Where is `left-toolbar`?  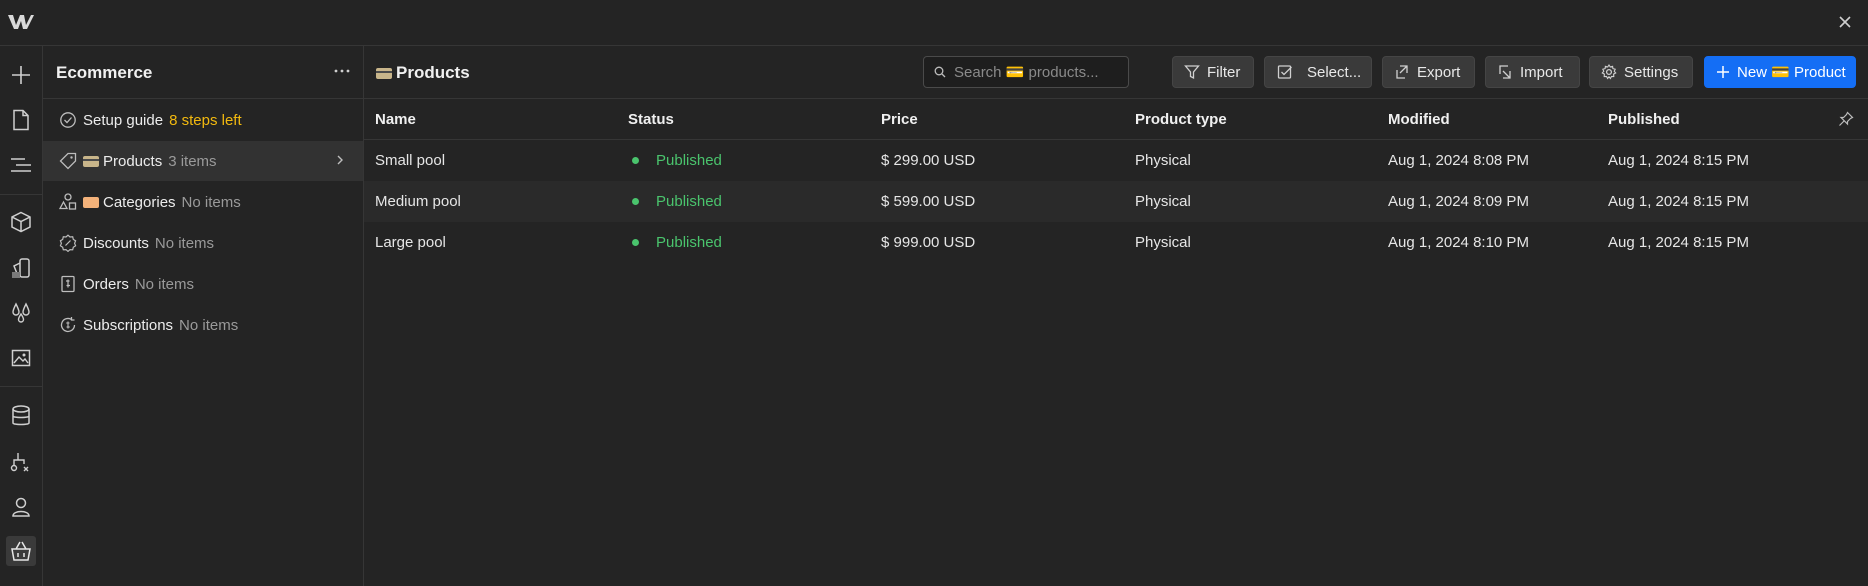 left-toolbar is located at coordinates (21, 316).